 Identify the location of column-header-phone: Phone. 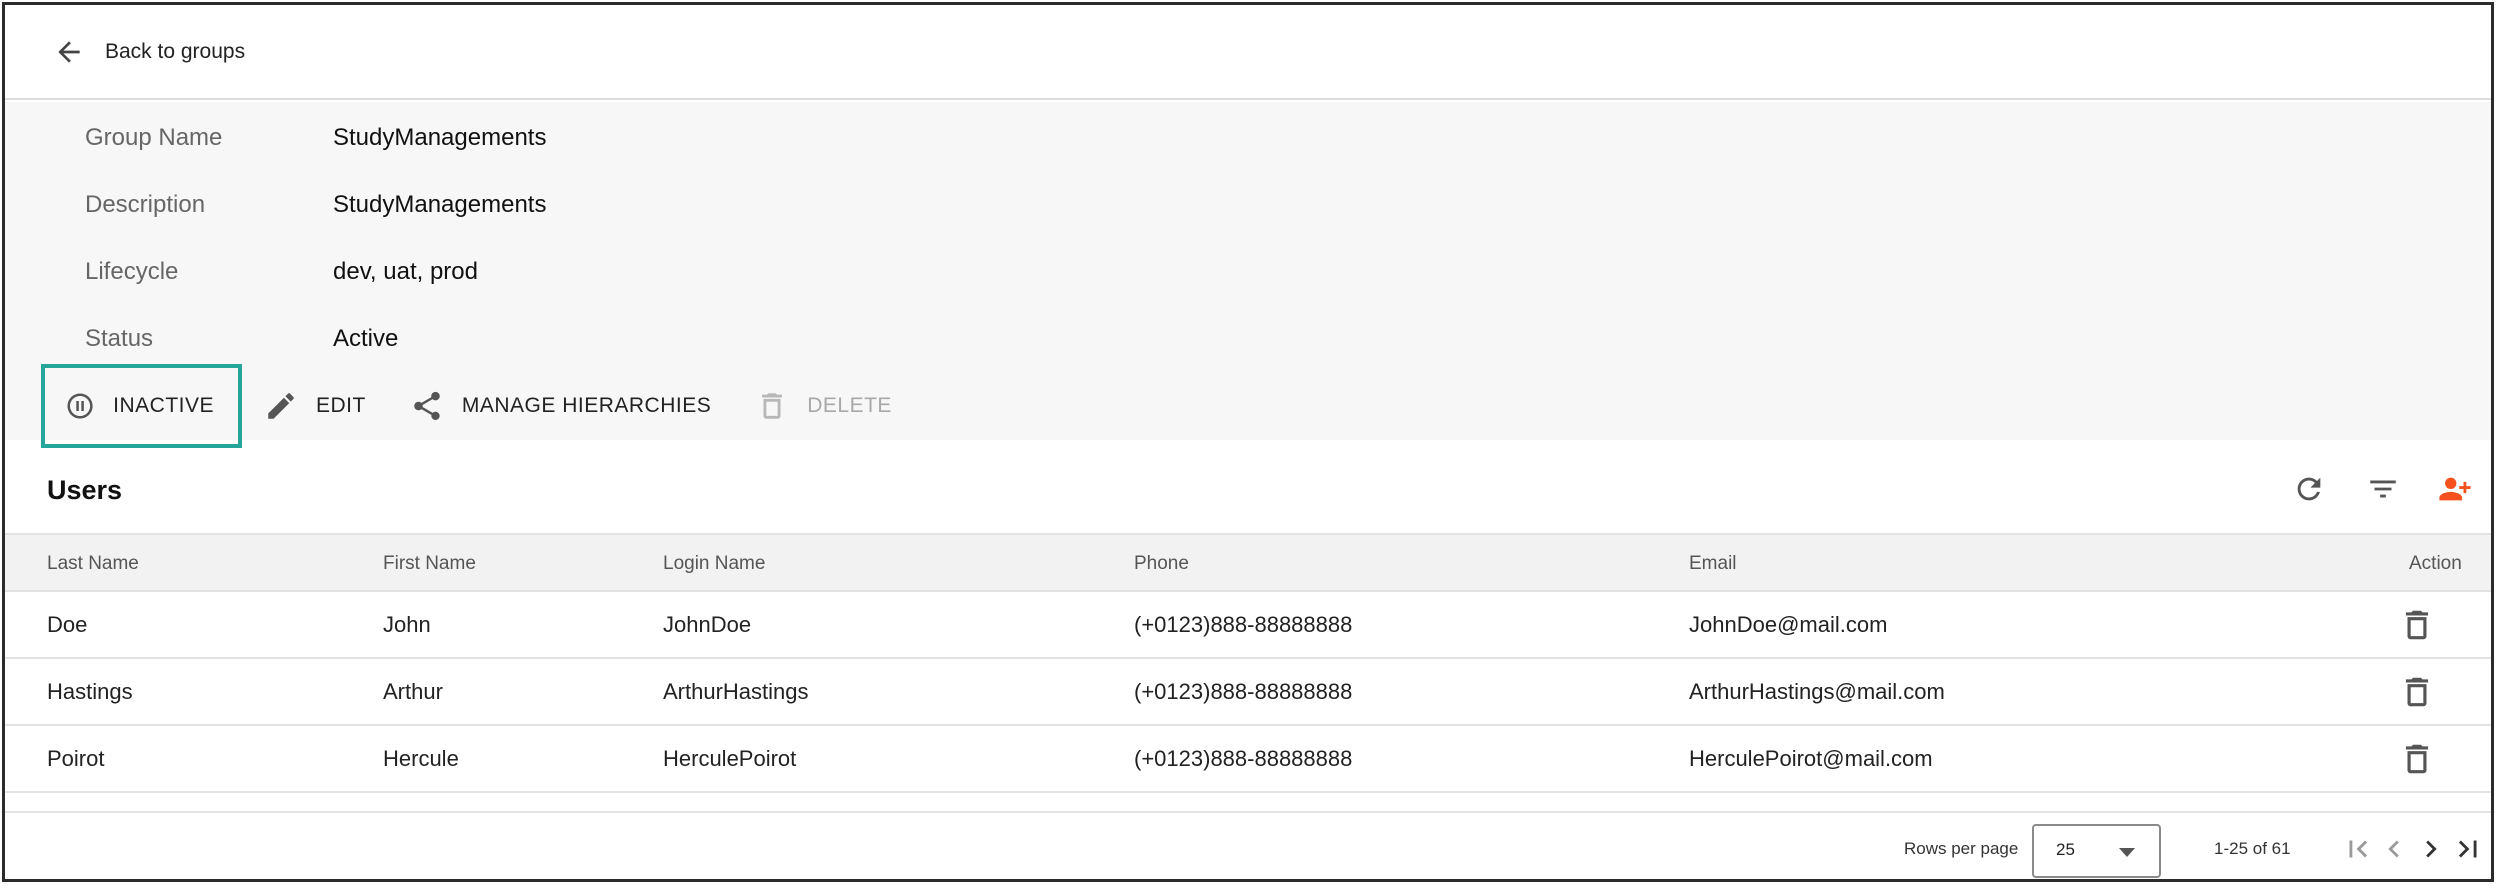
(1161, 564).